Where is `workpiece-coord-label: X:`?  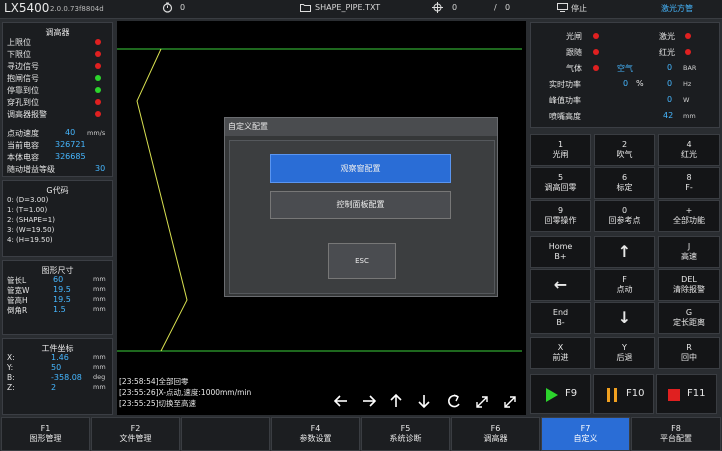 workpiece-coord-label: X: is located at coordinates (11, 357).